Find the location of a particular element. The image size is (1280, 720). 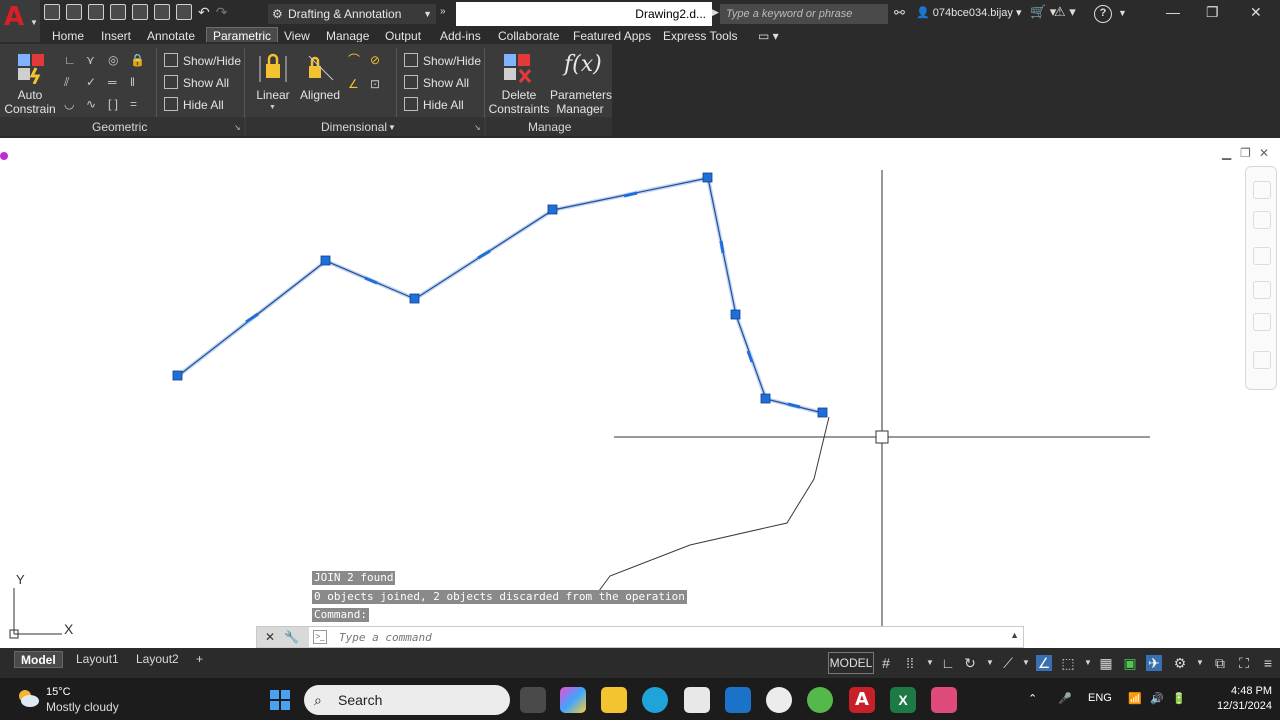

media-app-icon is located at coordinates (779, 700).